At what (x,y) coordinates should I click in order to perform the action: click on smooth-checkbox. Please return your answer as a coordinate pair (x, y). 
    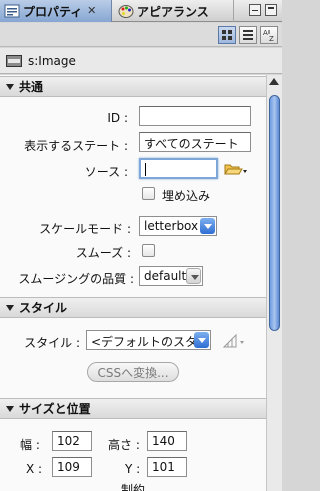
    Looking at the image, I should click on (148, 250).